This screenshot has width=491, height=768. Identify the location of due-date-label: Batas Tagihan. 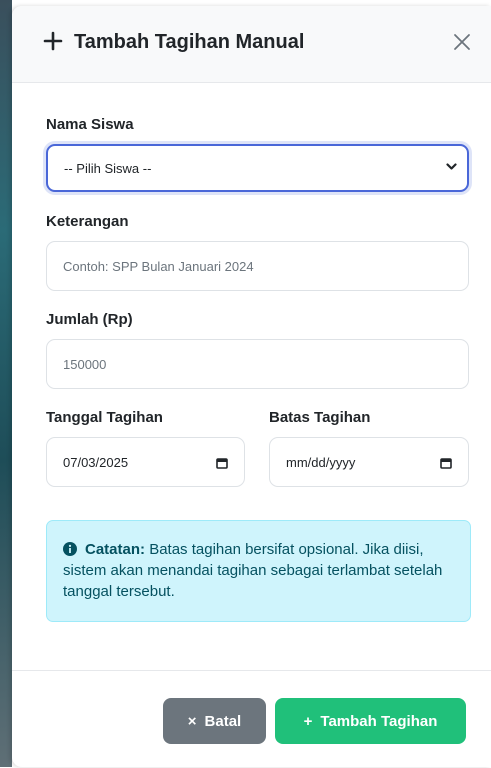
(320, 417).